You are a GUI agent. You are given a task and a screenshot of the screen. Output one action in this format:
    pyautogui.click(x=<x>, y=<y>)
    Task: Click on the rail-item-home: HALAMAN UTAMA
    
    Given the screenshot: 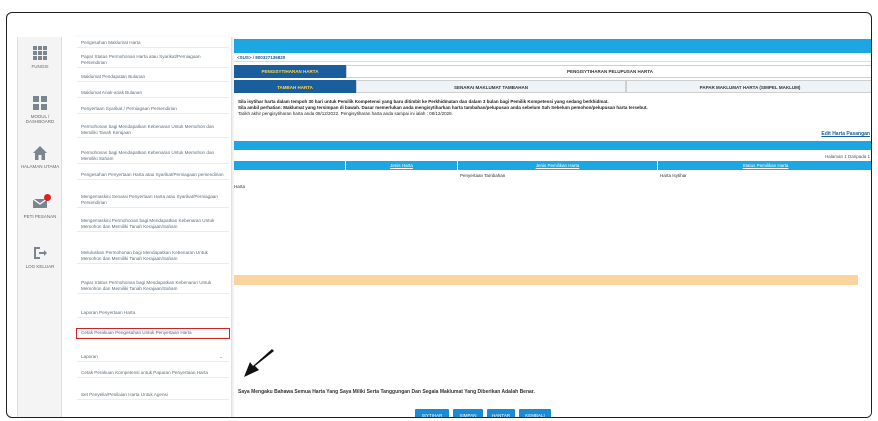 What is the action you would take?
    pyautogui.click(x=40, y=163)
    